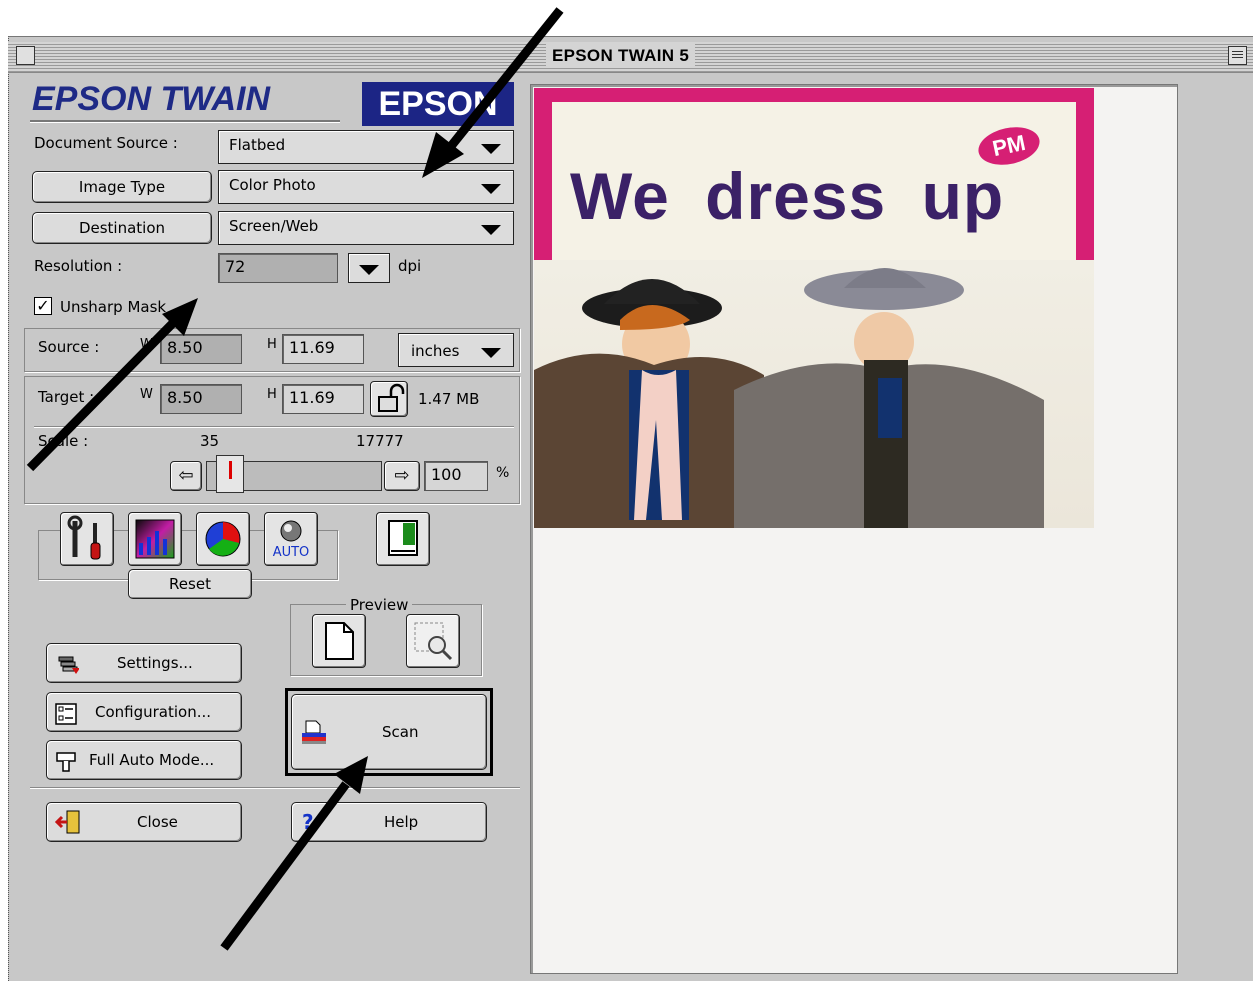 The image size is (1253, 983). I want to click on annotation-arrow-top, so click(504, 80).